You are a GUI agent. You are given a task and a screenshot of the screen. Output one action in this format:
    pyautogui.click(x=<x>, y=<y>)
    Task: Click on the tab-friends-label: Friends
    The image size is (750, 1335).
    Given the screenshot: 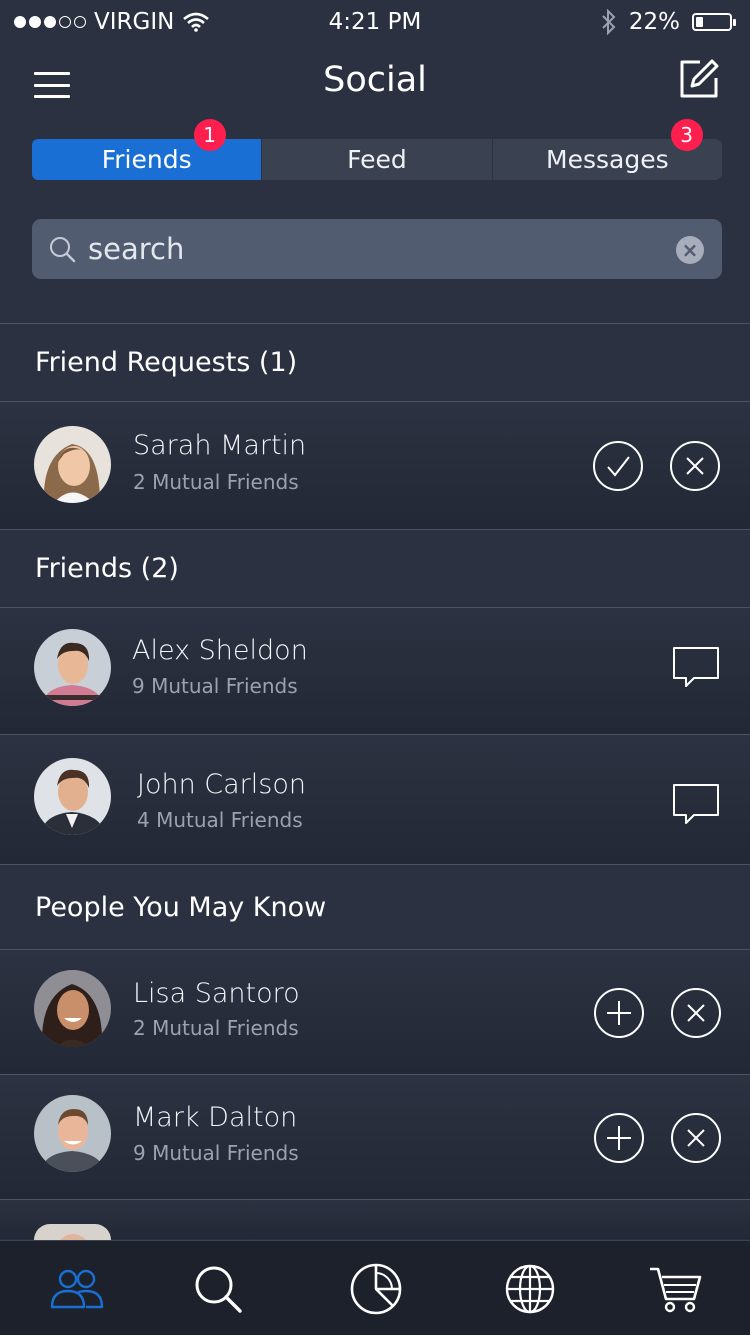 What is the action you would take?
    pyautogui.click(x=146, y=159)
    